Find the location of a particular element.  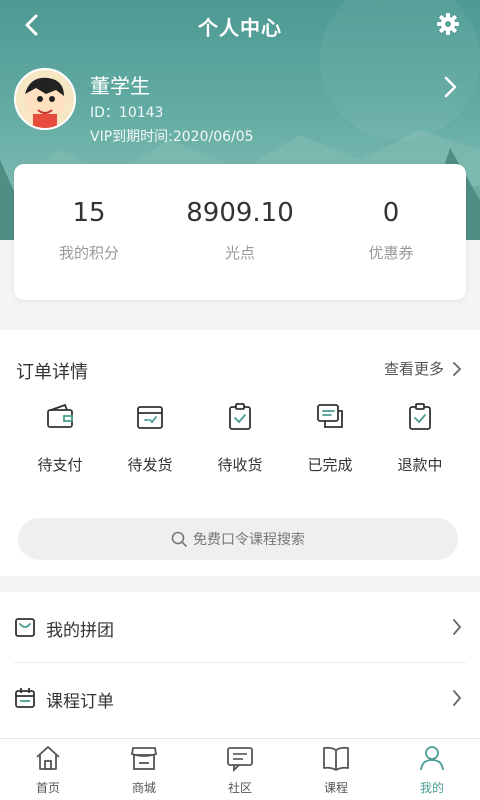

store-icon is located at coordinates (144, 758).